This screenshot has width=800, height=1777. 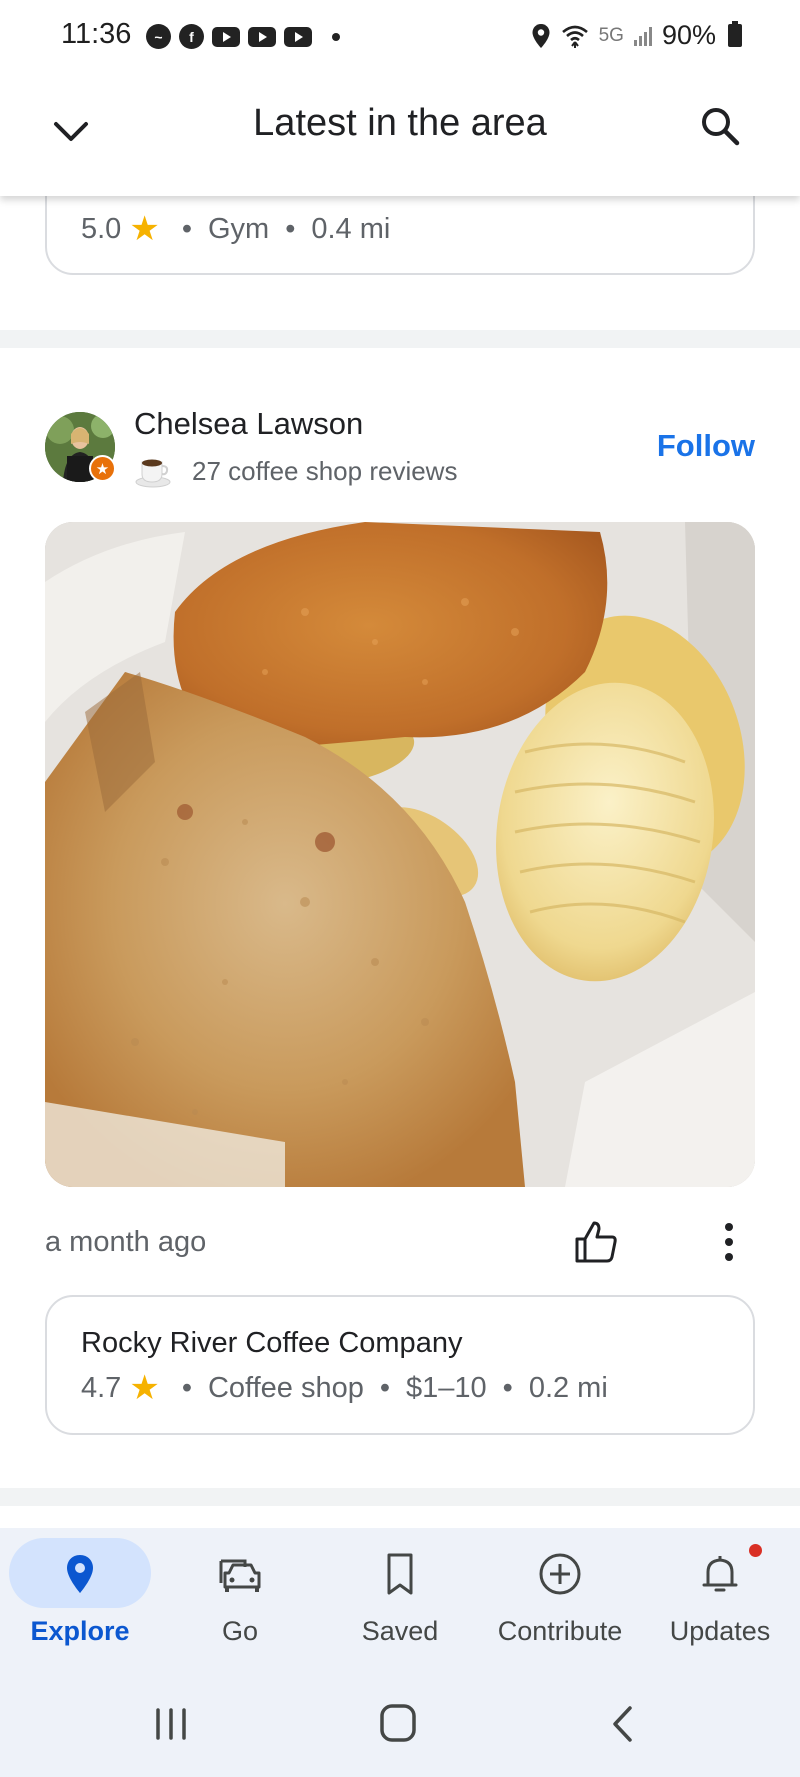 I want to click on nav-label: Saved, so click(x=400, y=1631).